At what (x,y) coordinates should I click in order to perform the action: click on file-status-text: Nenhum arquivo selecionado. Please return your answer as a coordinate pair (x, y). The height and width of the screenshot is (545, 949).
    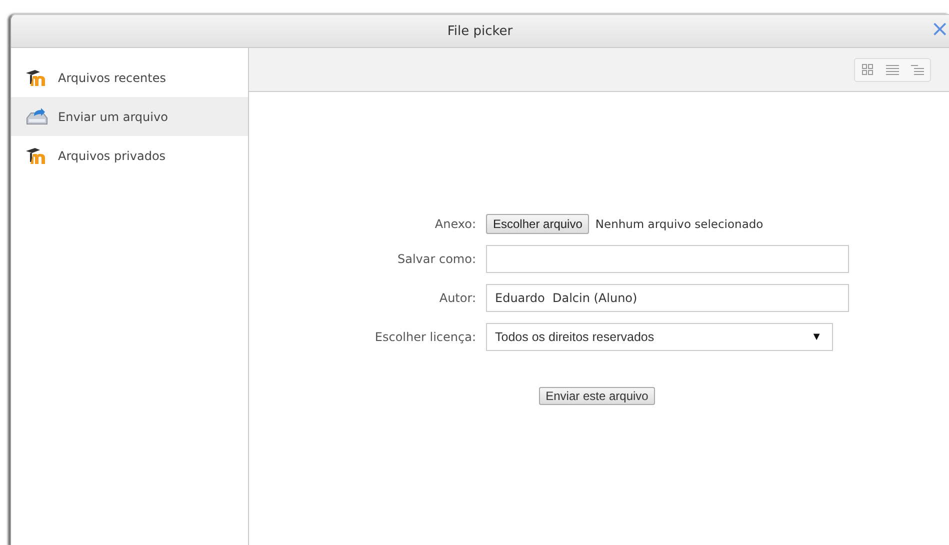
    Looking at the image, I should click on (679, 224).